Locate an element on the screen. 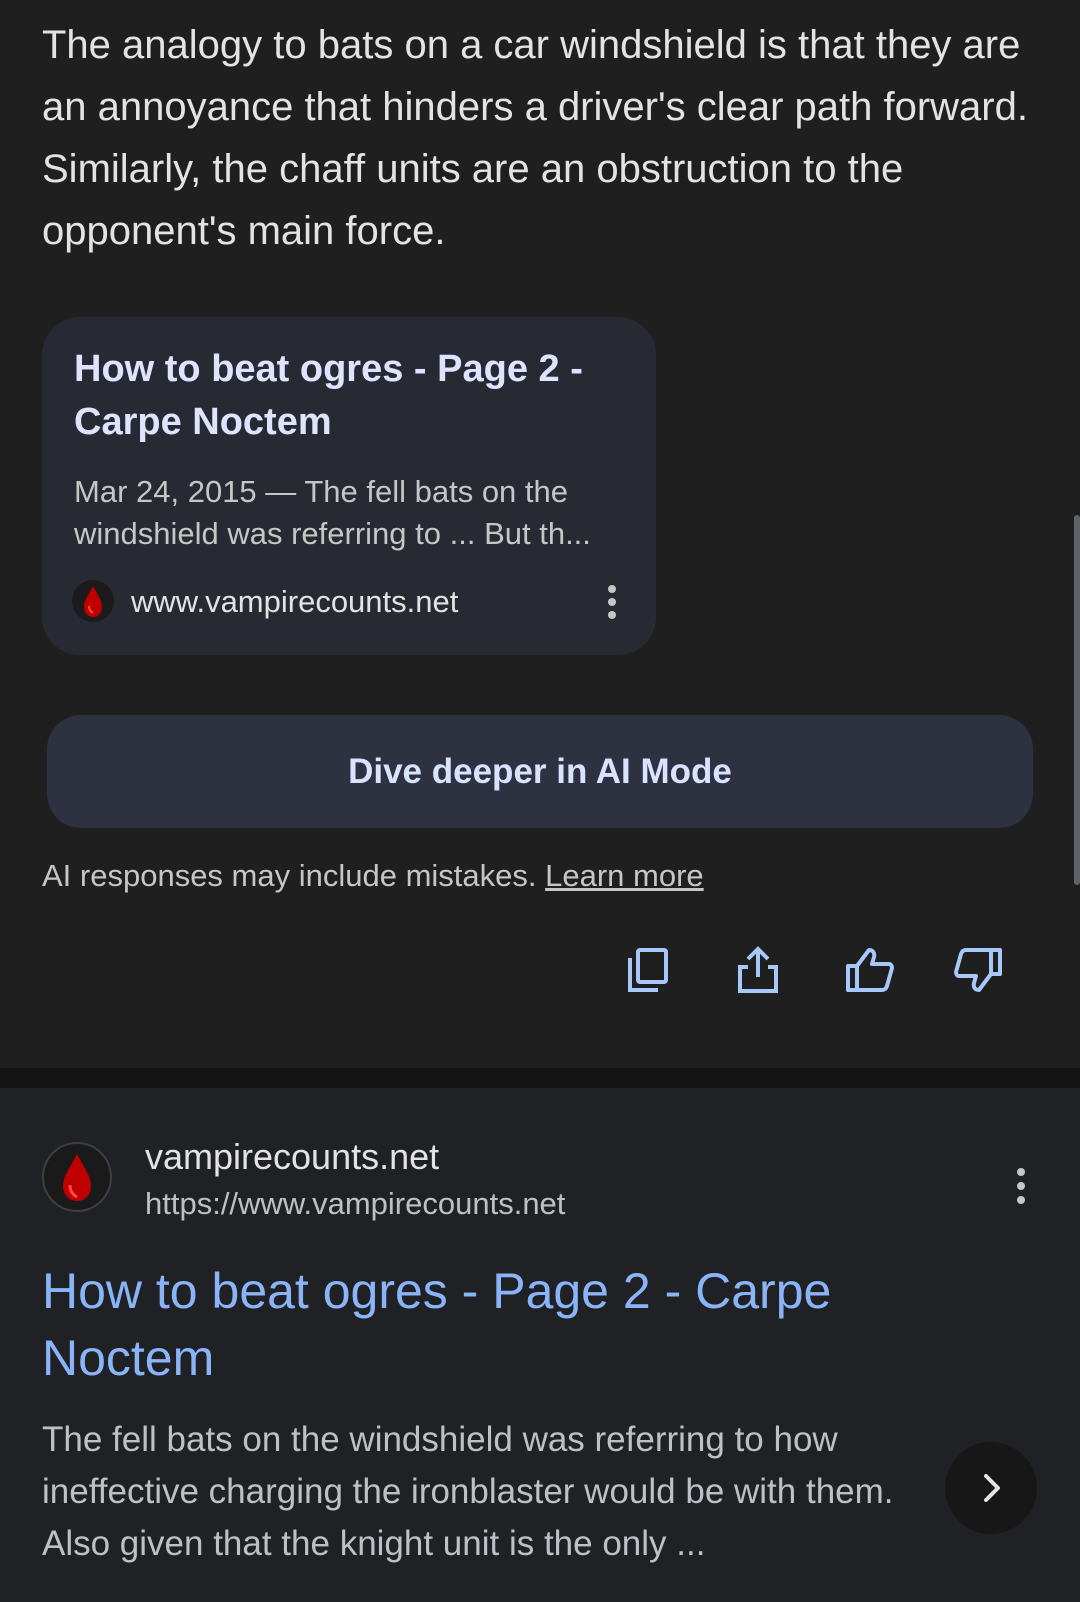 This screenshot has height=1602, width=1080. copy-icon is located at coordinates (648, 970).